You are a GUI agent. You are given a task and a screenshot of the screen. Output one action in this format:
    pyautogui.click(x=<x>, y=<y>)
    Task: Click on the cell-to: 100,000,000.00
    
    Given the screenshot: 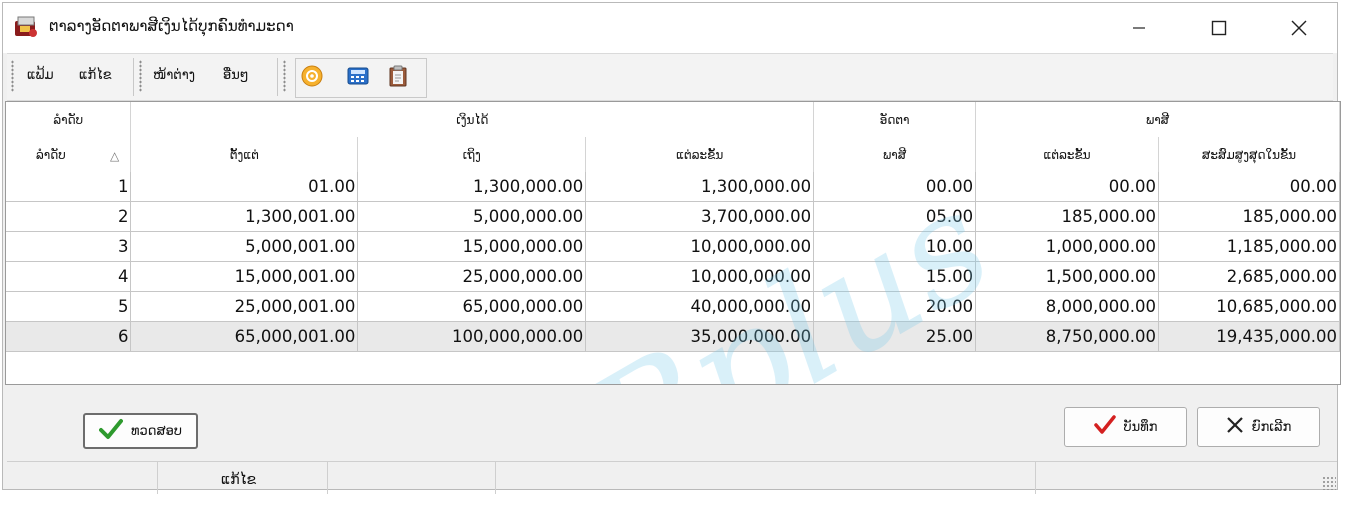 What is the action you would take?
    pyautogui.click(x=472, y=336)
    